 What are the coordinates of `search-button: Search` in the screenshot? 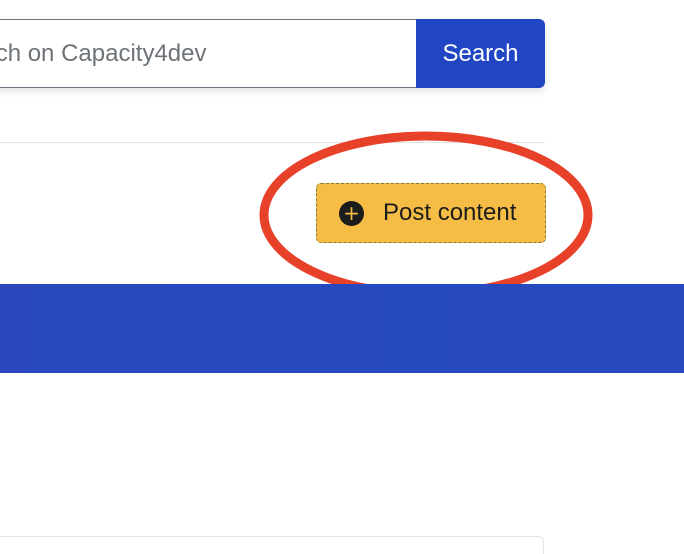 It's located at (480, 53).